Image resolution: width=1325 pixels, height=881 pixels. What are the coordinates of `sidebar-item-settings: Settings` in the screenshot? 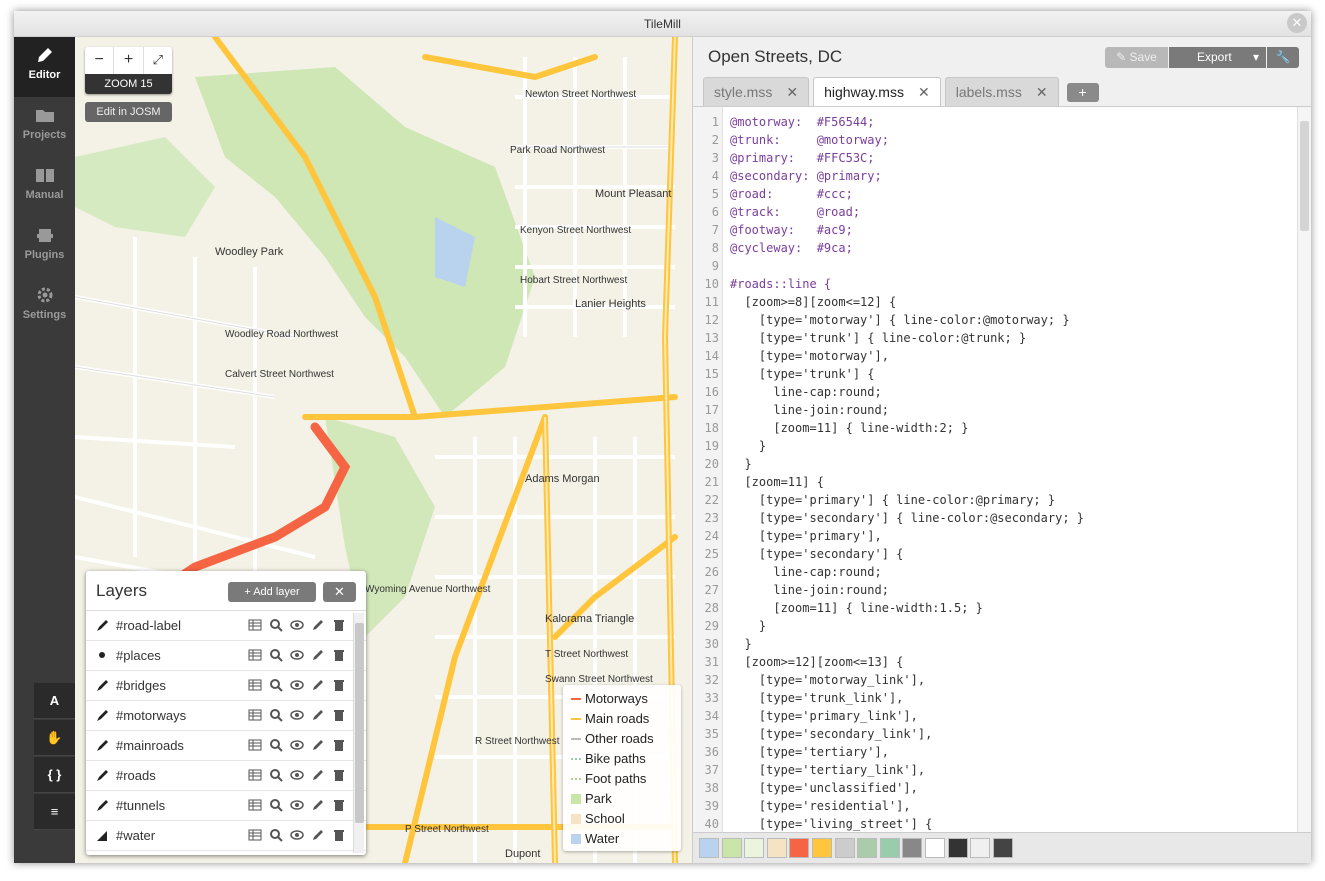 It's located at (44, 307).